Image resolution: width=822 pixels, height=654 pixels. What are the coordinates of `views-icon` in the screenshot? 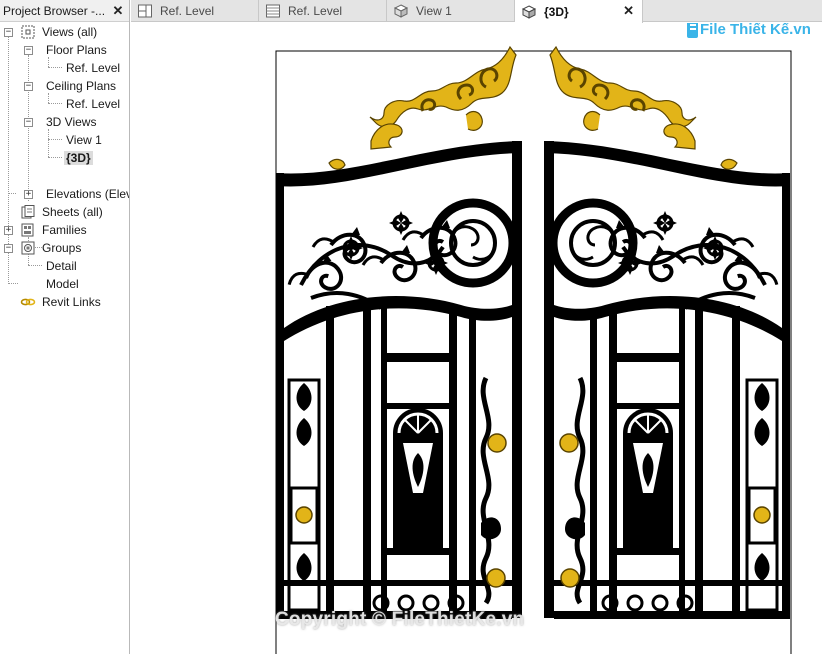 It's located at (28, 32).